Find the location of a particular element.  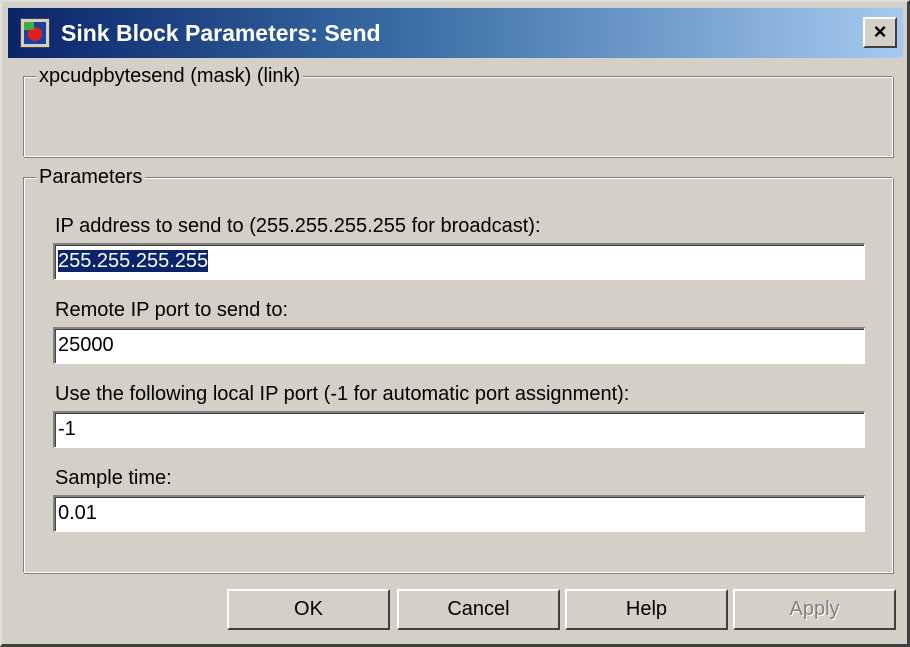

remote-port-input: 25000 is located at coordinates (459, 345).